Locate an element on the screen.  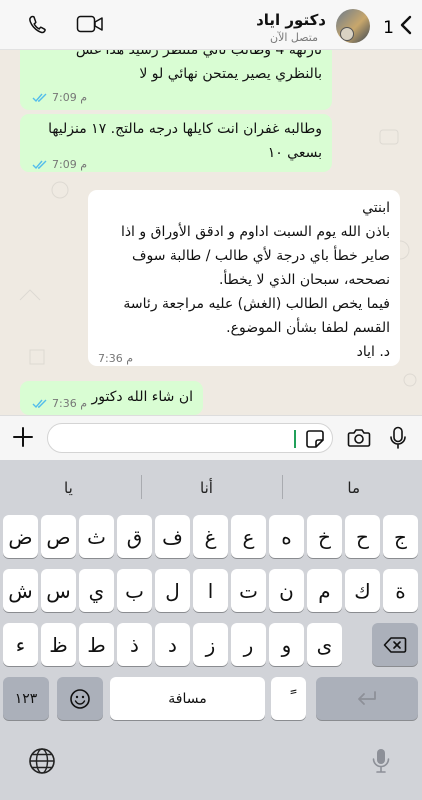
key: ر is located at coordinates (248, 644).